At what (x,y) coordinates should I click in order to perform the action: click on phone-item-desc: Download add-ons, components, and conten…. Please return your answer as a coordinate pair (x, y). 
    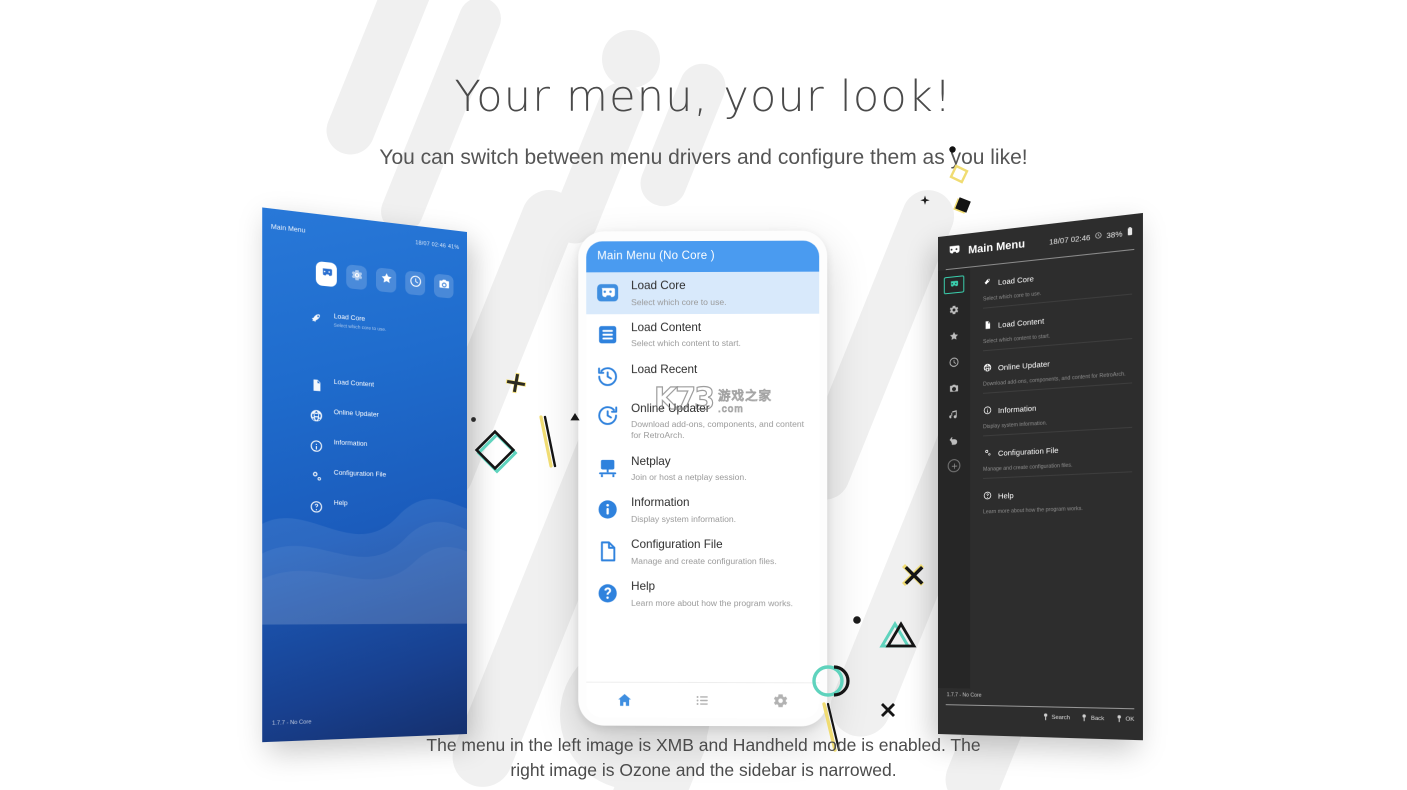
    Looking at the image, I should click on (718, 430).